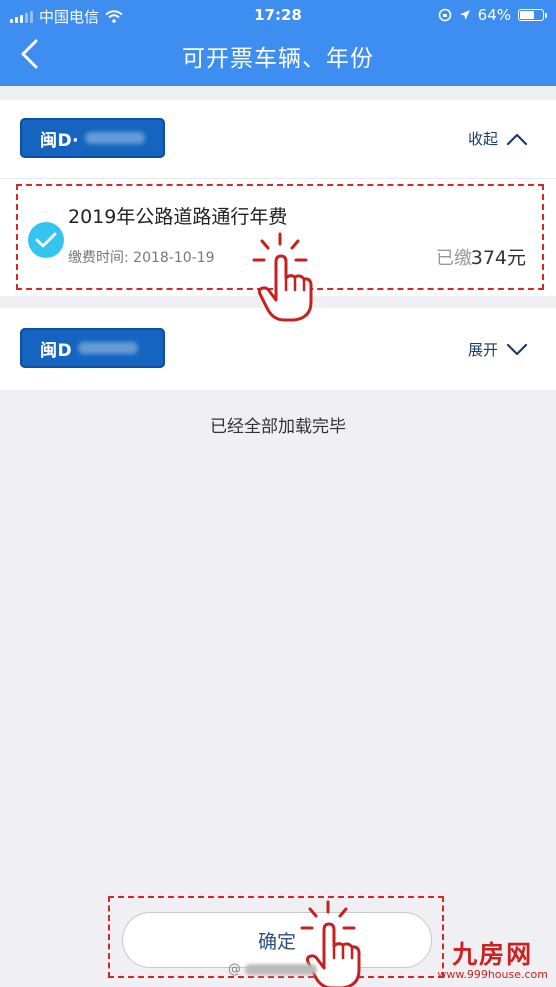 This screenshot has width=556, height=987. I want to click on payment-status: 已缴, so click(454, 258).